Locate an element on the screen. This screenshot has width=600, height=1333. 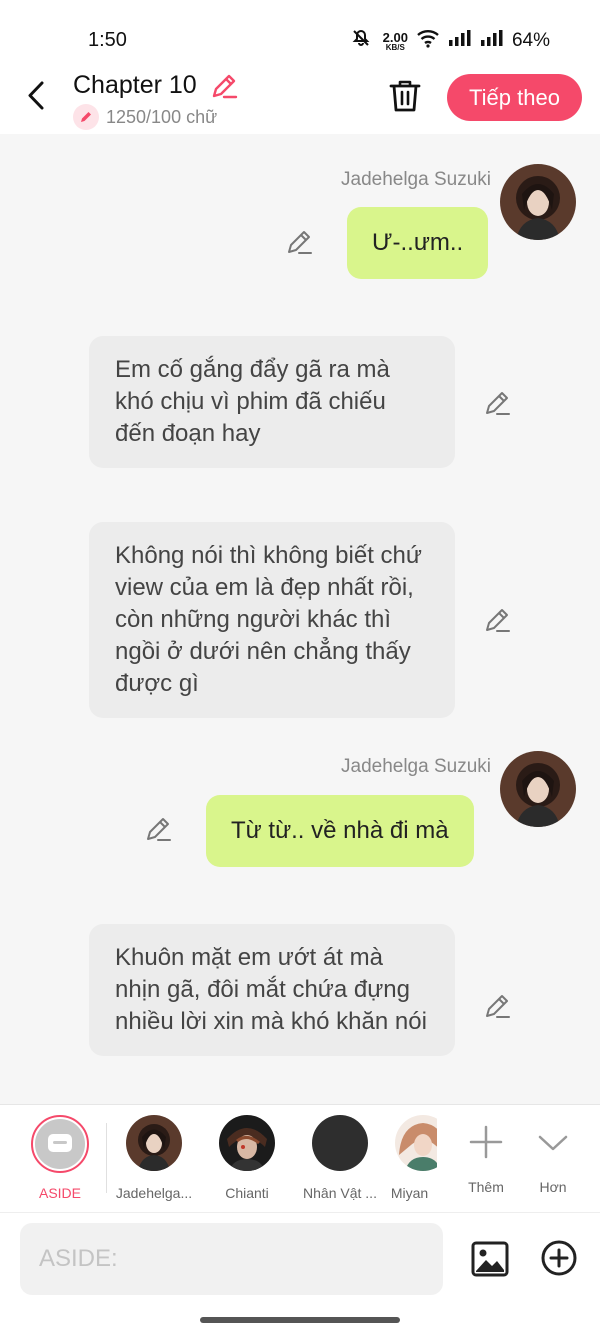
chat-bubble-icon is located at coordinates (60, 1143).